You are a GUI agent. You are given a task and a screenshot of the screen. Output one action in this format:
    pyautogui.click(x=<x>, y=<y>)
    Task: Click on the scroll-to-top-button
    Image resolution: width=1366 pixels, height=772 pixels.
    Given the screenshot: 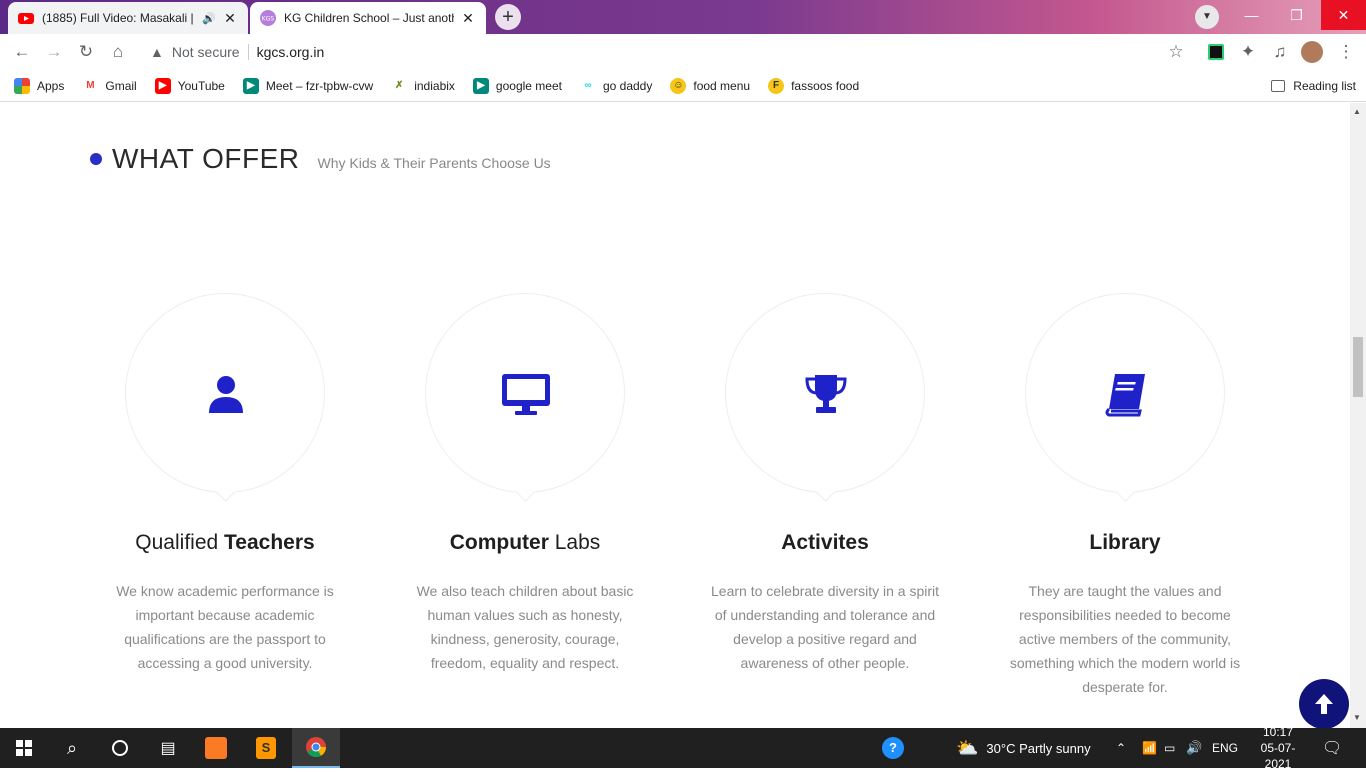 What is the action you would take?
    pyautogui.click(x=1324, y=703)
    